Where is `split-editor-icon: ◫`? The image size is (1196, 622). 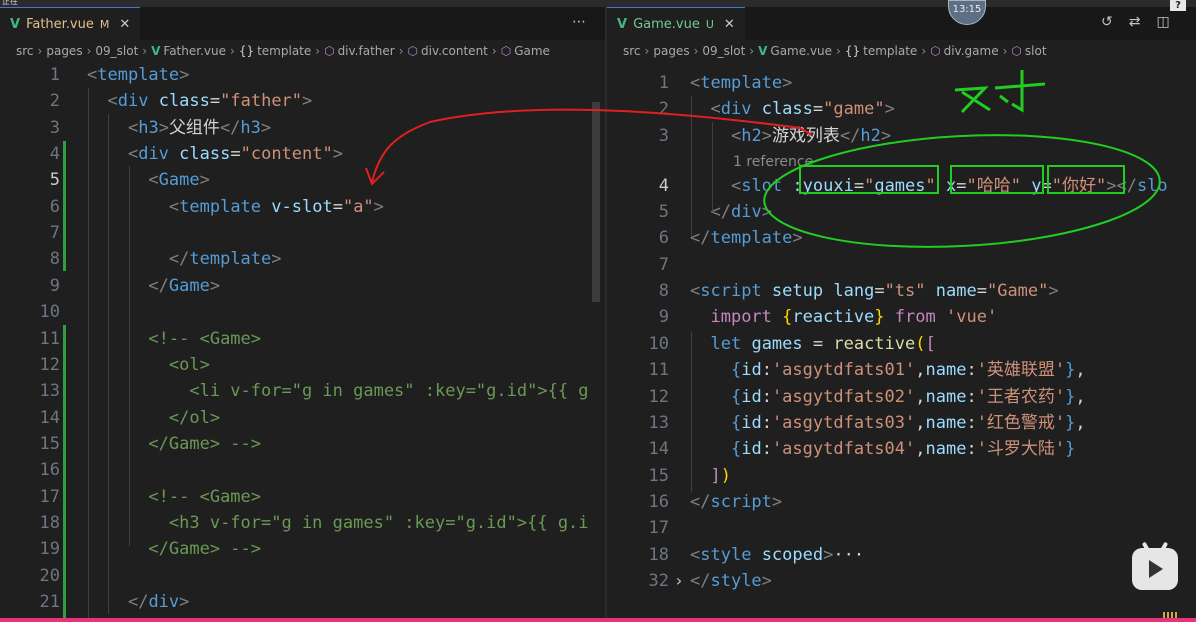 split-editor-icon: ◫ is located at coordinates (1162, 22).